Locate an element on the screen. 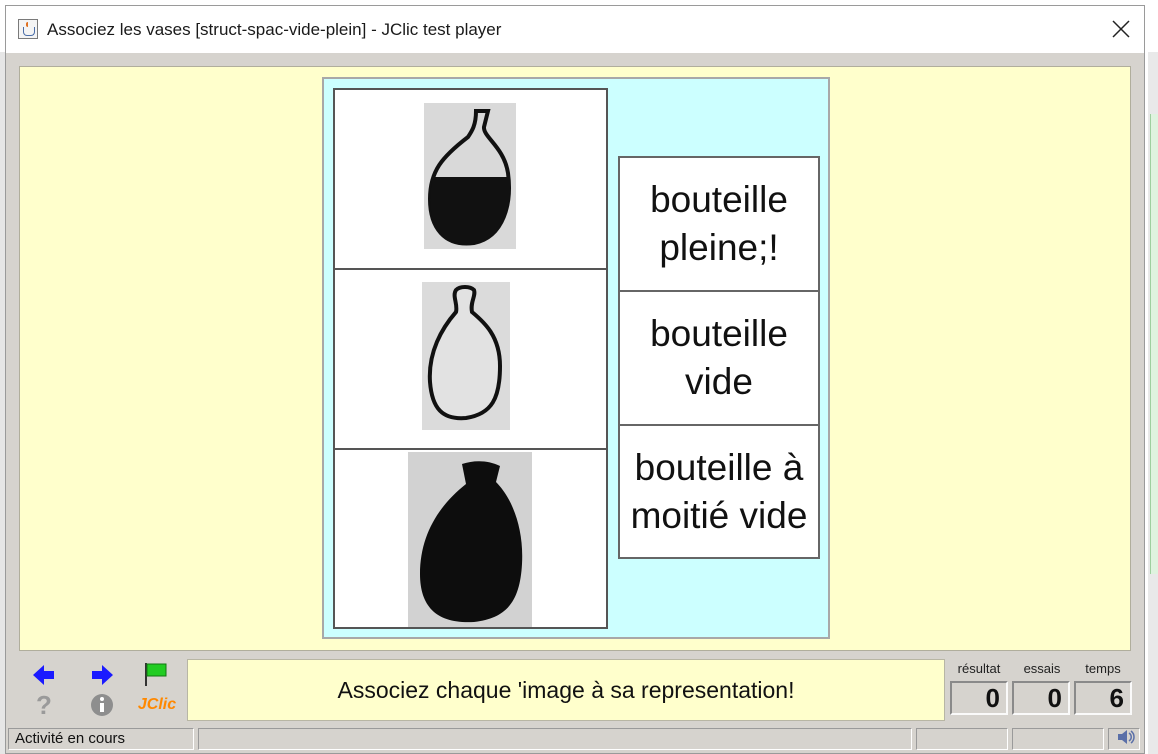 This screenshot has width=1158, height=754. bottle-full-image is located at coordinates (470, 539).